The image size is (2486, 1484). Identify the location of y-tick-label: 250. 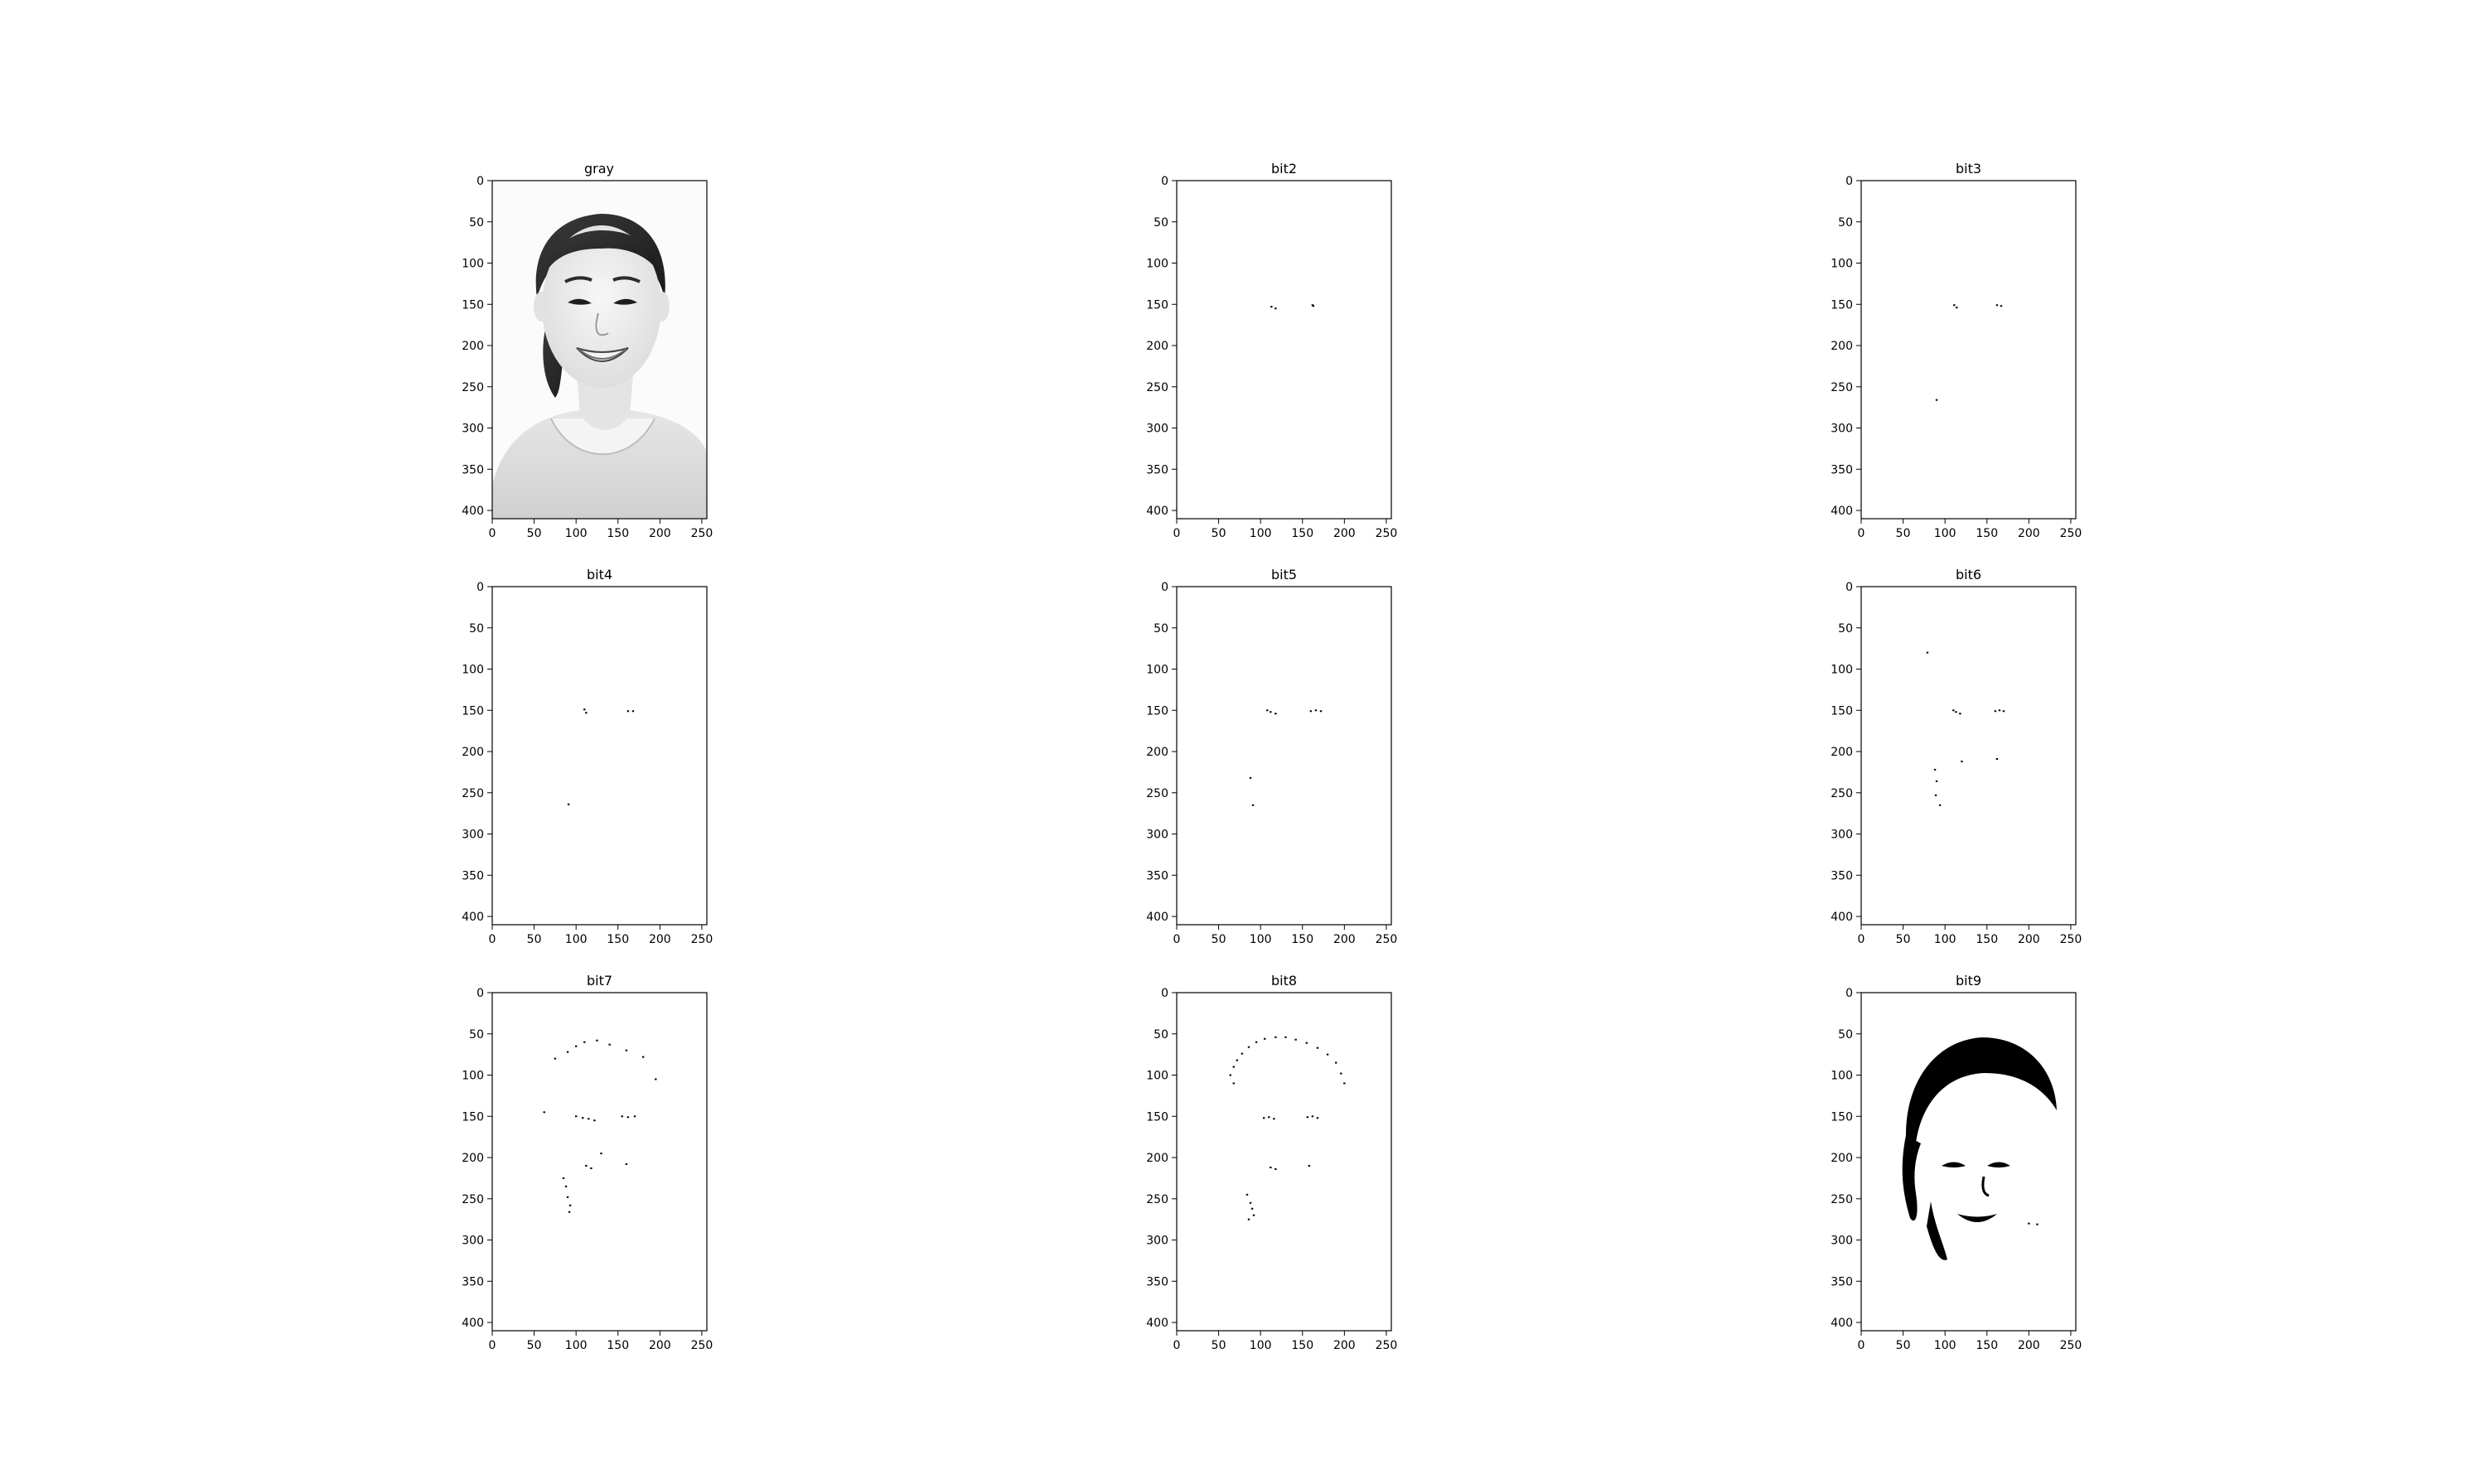
(1842, 1199).